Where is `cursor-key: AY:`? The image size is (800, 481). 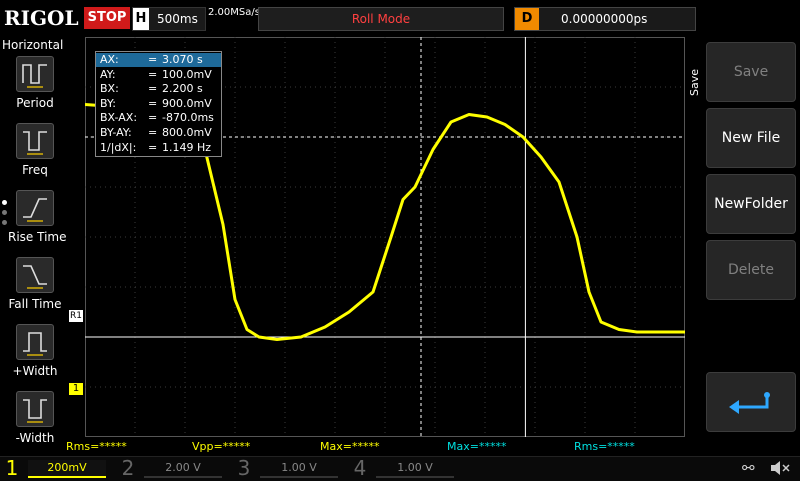
cursor-key: AY: is located at coordinates (108, 74).